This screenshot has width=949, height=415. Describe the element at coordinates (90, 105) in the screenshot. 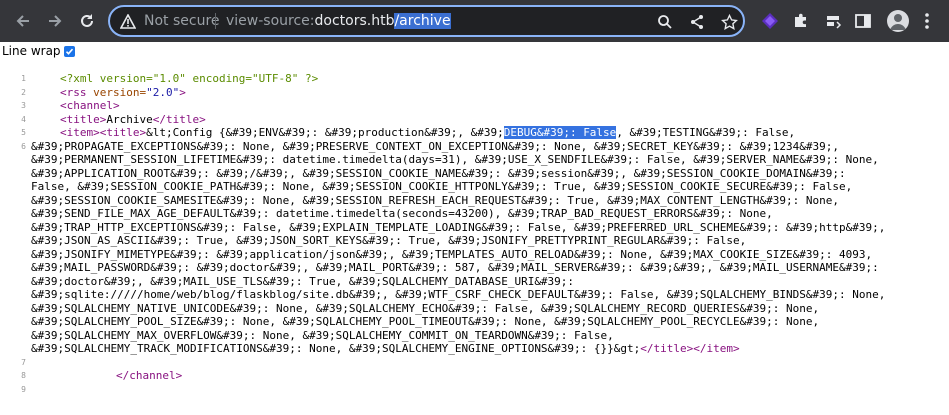

I see `channel-tag: <channel>` at that location.